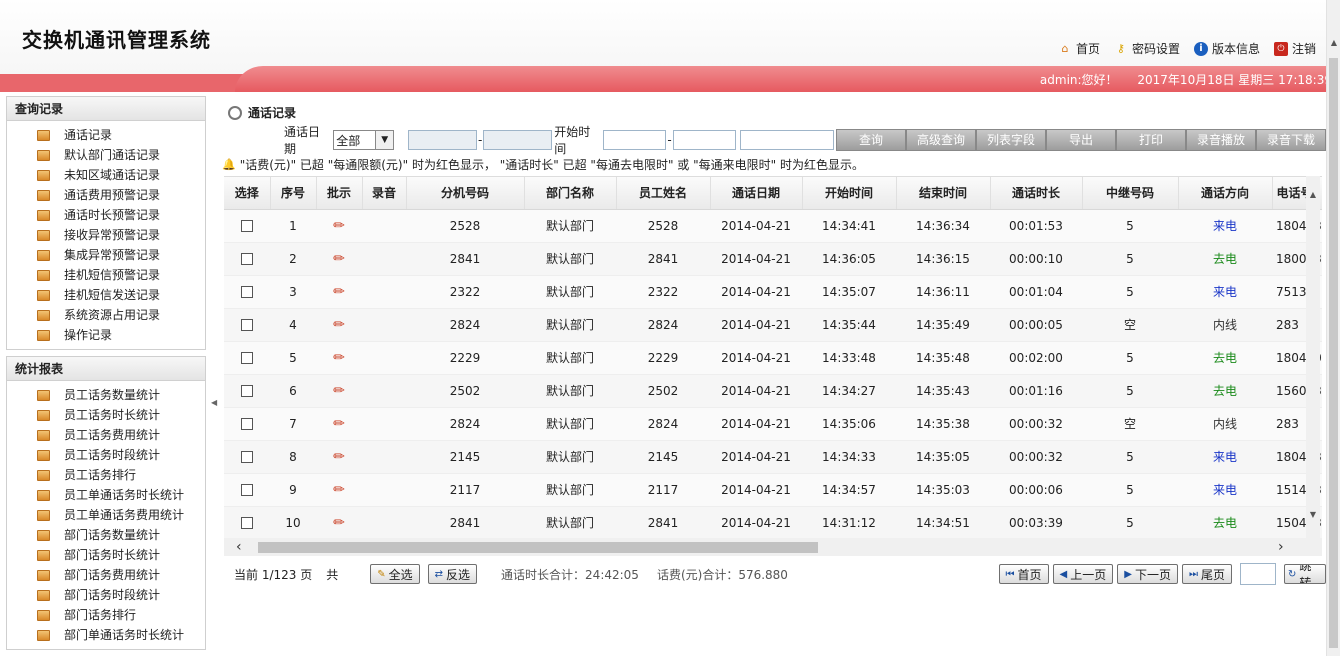  Describe the element at coordinates (1294, 48) in the screenshot. I see `logout-link: ⏻ 注销` at that location.